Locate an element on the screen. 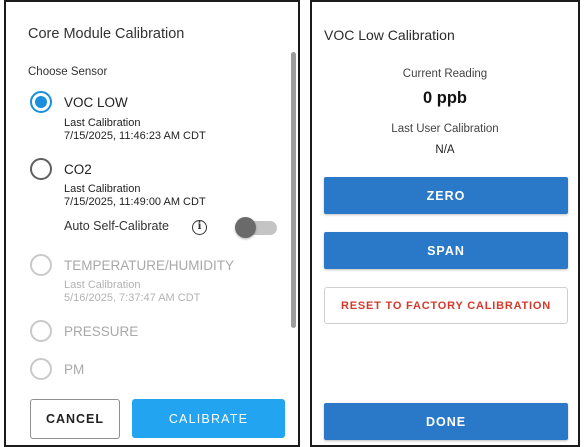 The image size is (586, 447). scrollbar is located at coordinates (293, 190).